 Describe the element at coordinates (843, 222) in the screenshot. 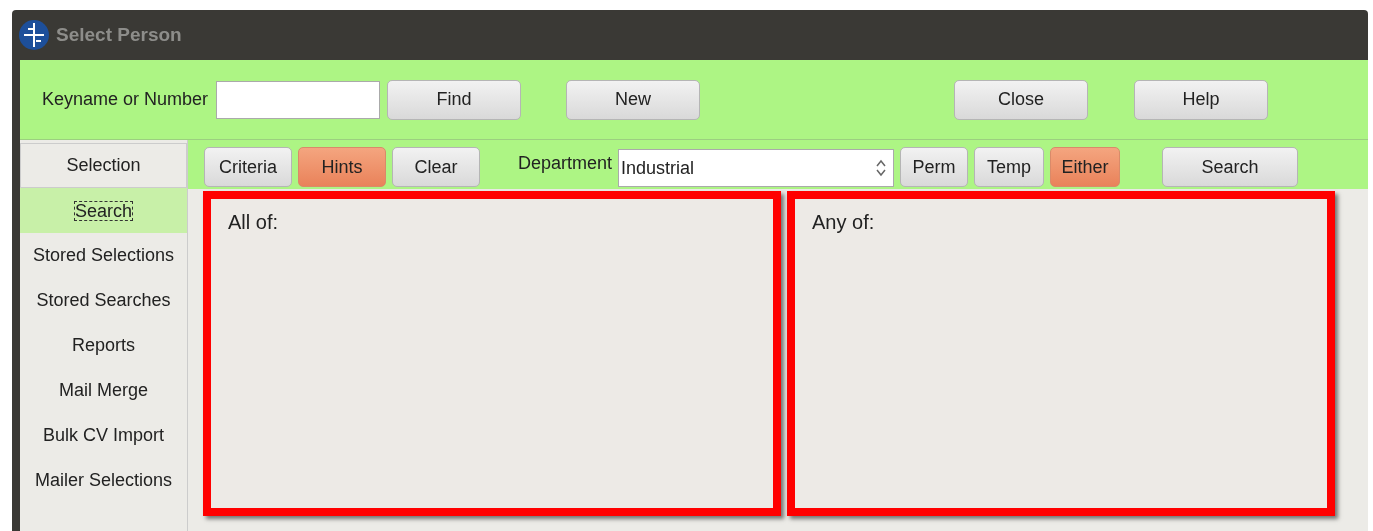

I see `panel-heading: Any of:` at that location.